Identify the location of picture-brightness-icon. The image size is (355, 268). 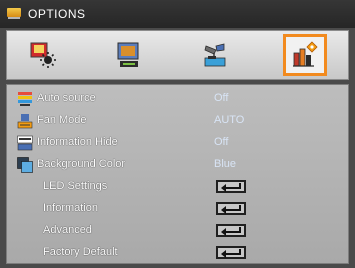
(43, 55).